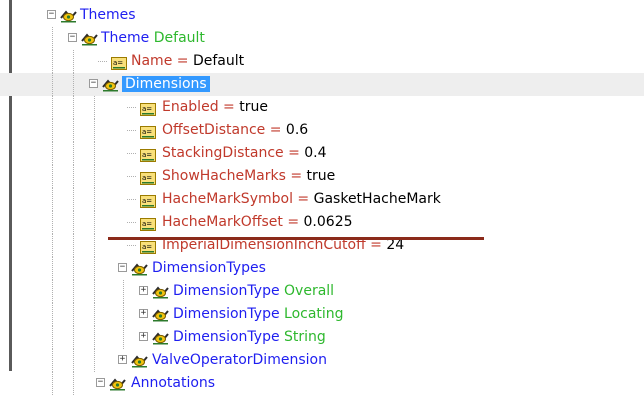 The height and width of the screenshot is (399, 644). I want to click on property-value: 0.6, so click(297, 130).